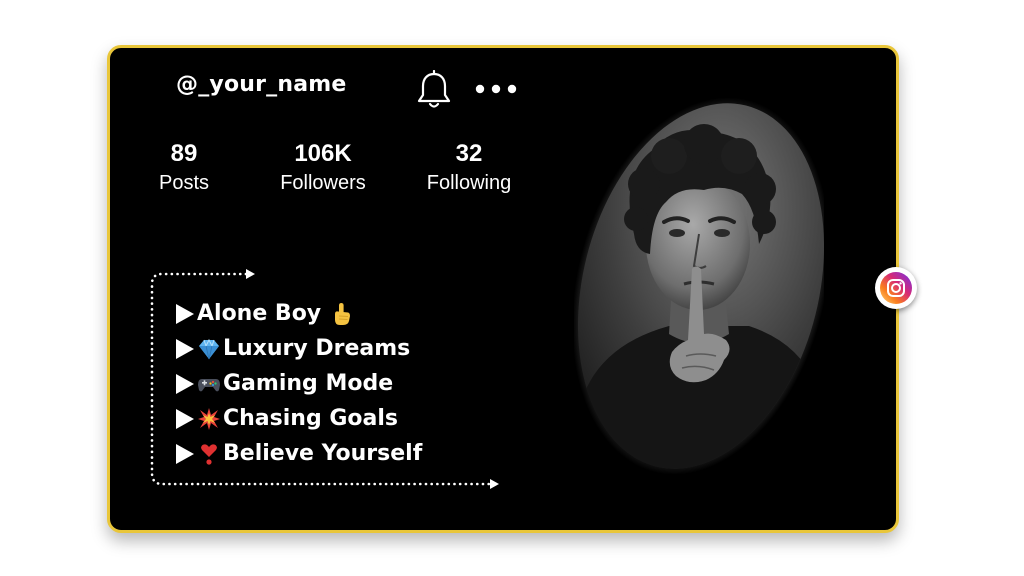 This screenshot has height=576, width=1024. I want to click on bio-item: Luxury Dreams, so click(299, 348).